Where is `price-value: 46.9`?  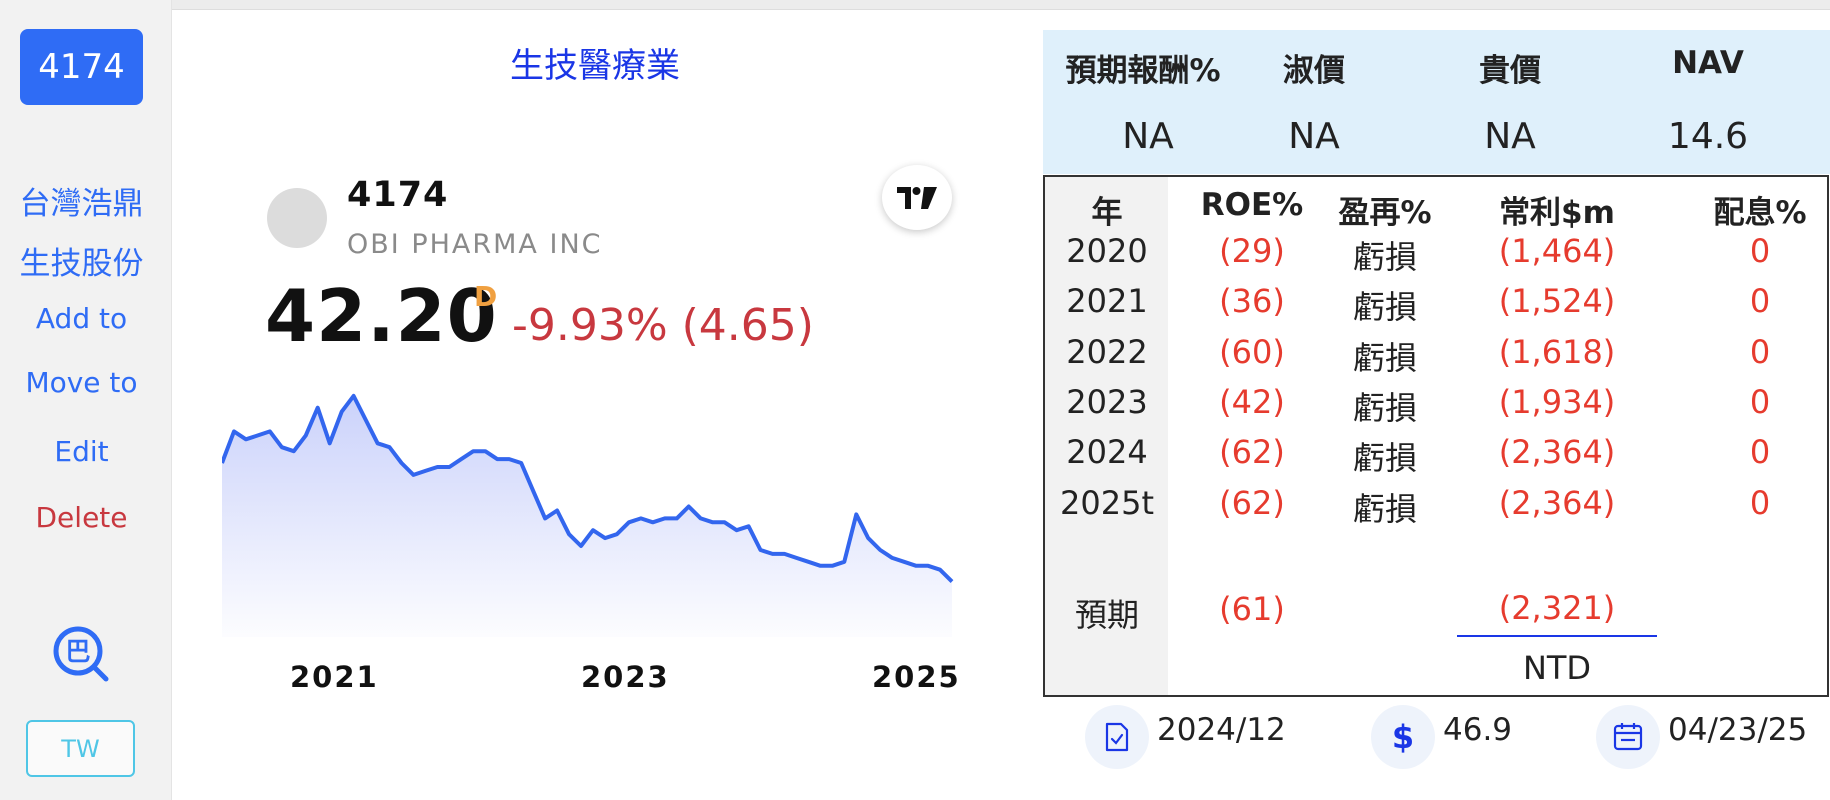 price-value: 46.9 is located at coordinates (1478, 730).